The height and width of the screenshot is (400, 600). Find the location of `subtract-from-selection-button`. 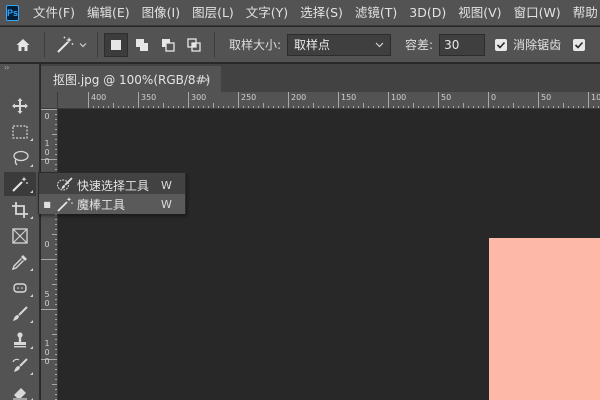

subtract-from-selection-button is located at coordinates (168, 45).